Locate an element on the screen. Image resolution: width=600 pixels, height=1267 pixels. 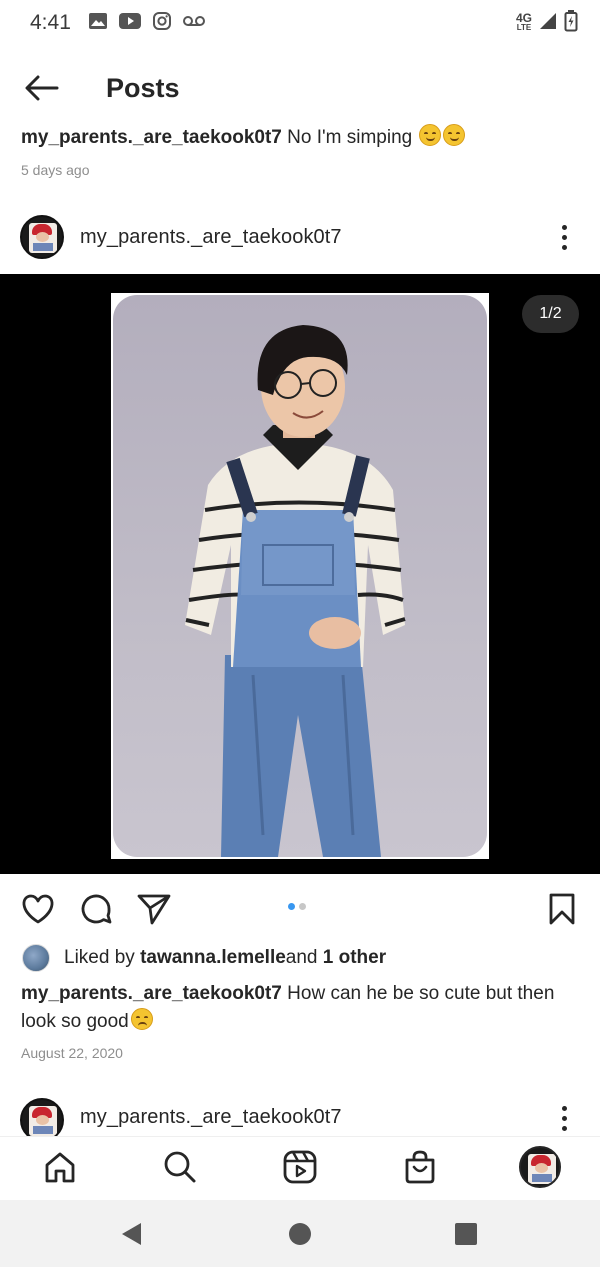
smiling-emoji-icon is located at coordinates (430, 135).